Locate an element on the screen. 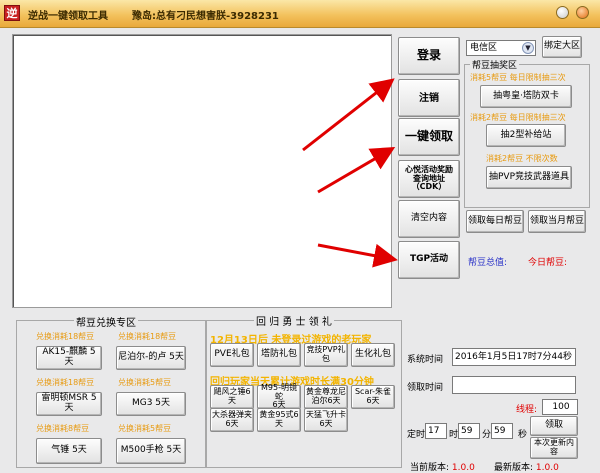 The width and height of the screenshot is (600, 473). exchange-button: 气锤 5天 is located at coordinates (69, 451).